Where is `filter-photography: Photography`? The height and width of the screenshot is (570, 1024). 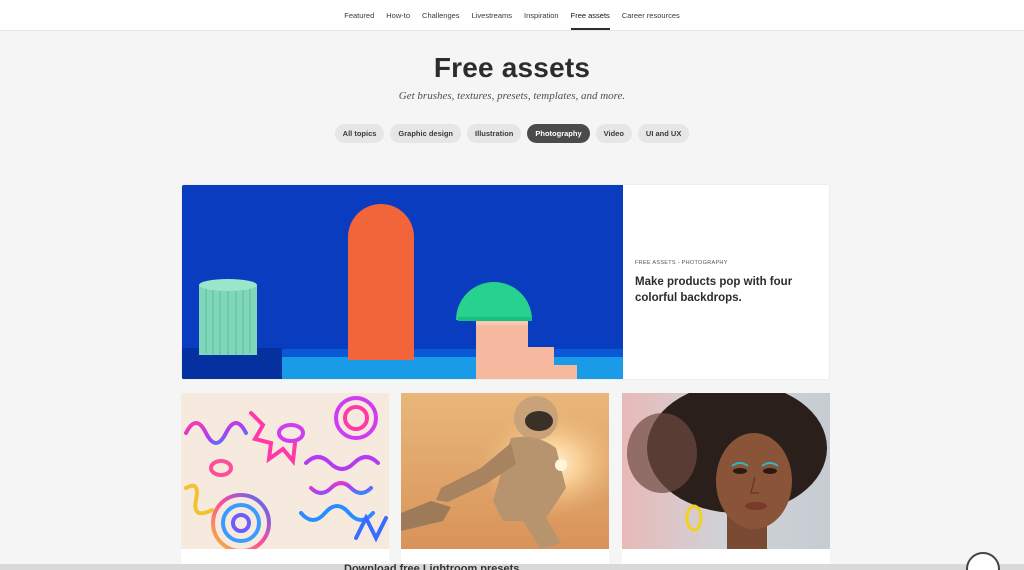
filter-photography: Photography is located at coordinates (558, 133).